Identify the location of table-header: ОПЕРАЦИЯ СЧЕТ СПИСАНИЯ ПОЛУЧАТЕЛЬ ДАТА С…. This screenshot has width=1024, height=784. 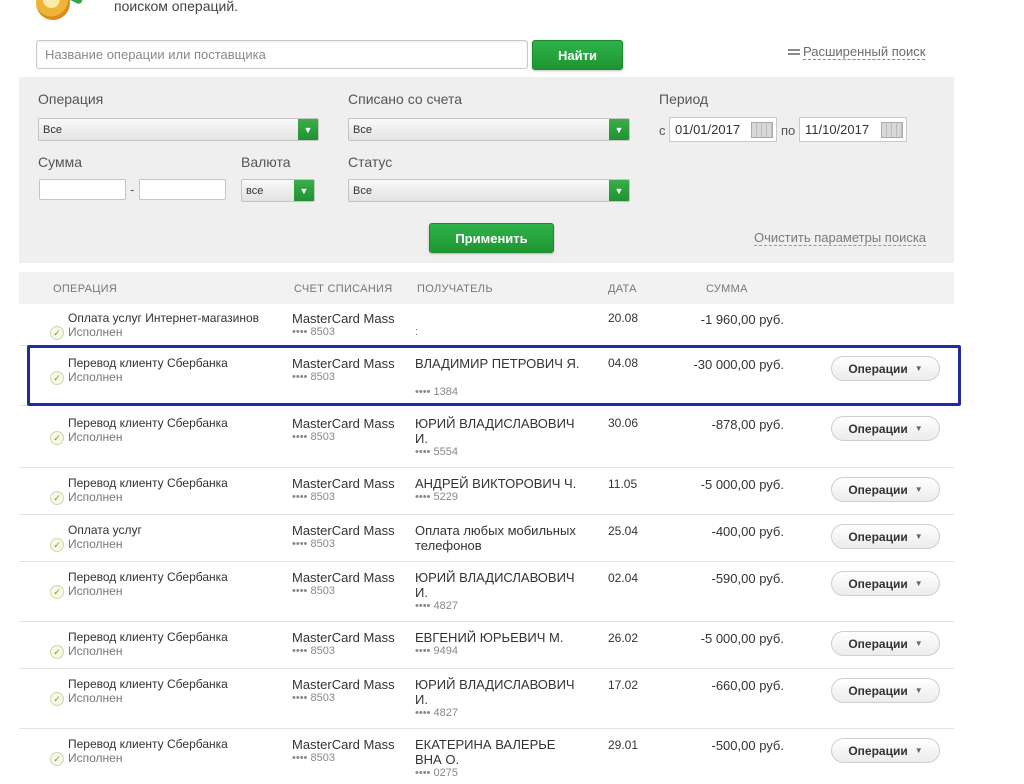
(486, 288).